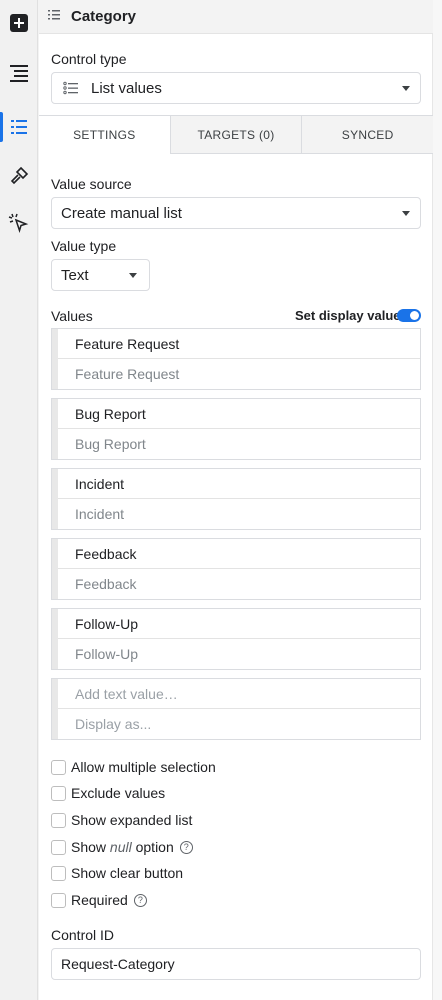  Describe the element at coordinates (89, 59) in the screenshot. I see `control-type-label: Control type` at that location.